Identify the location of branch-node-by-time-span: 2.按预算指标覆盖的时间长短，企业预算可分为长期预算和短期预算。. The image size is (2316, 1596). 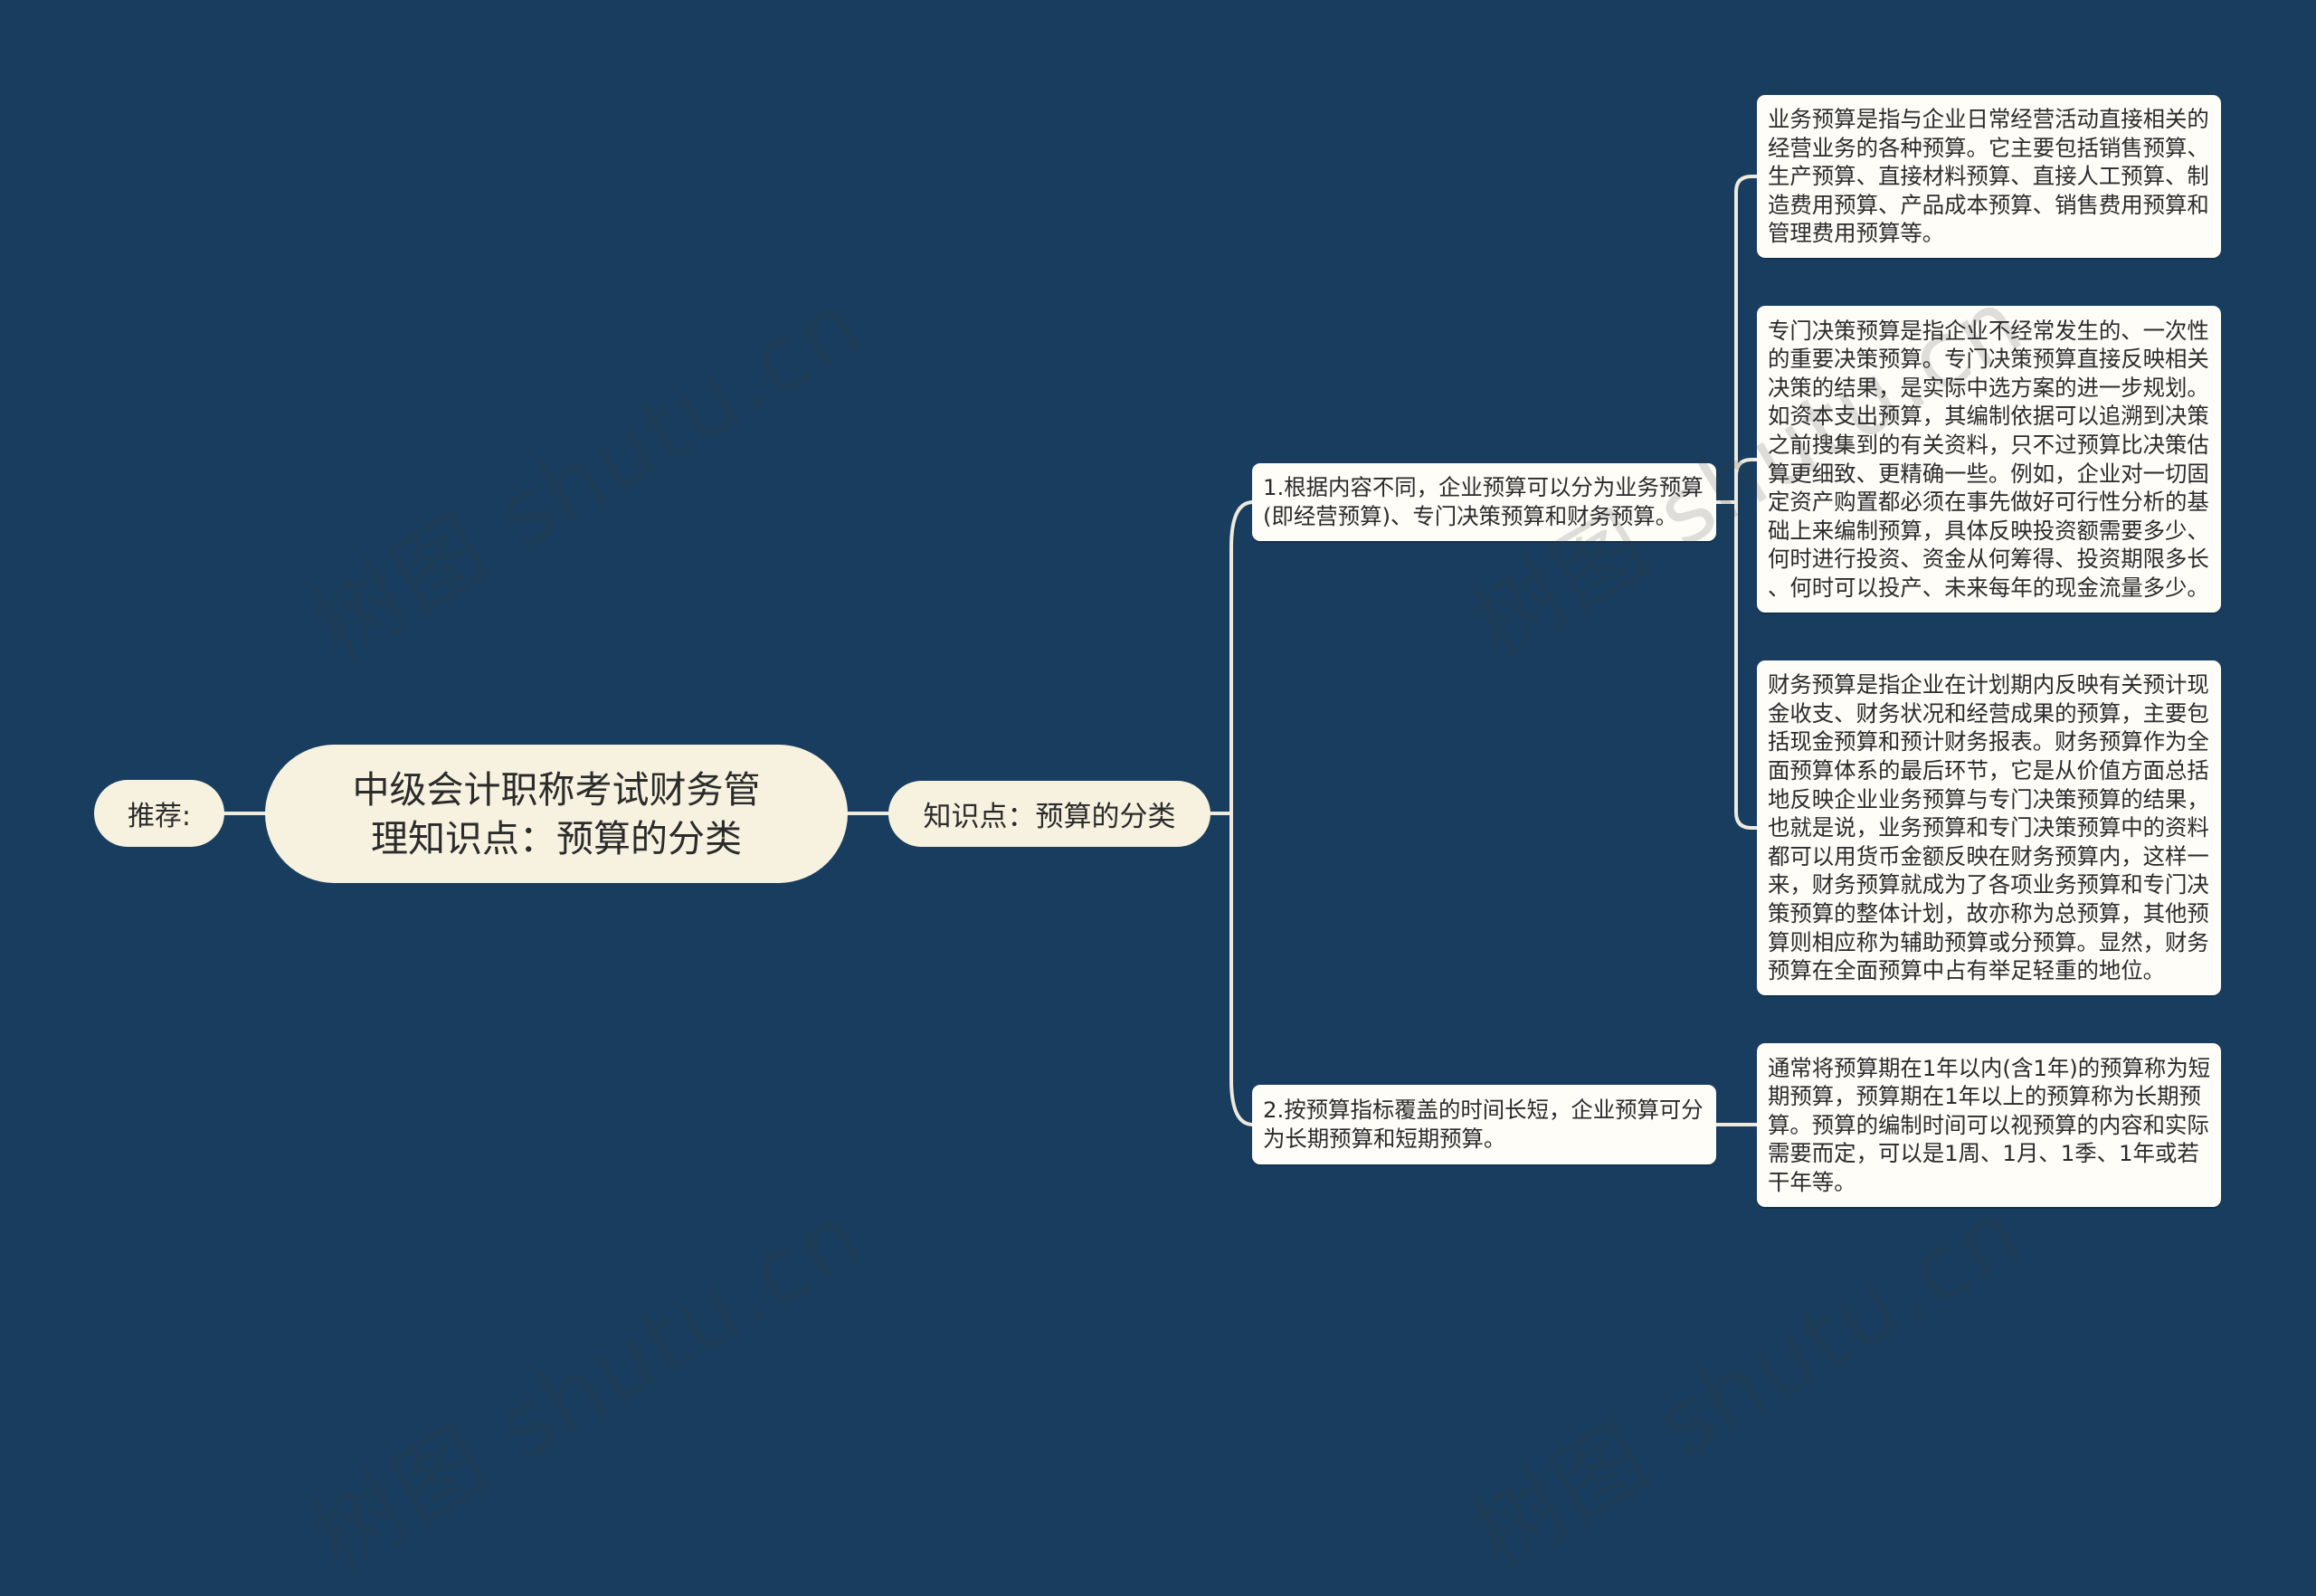
(1484, 1124).